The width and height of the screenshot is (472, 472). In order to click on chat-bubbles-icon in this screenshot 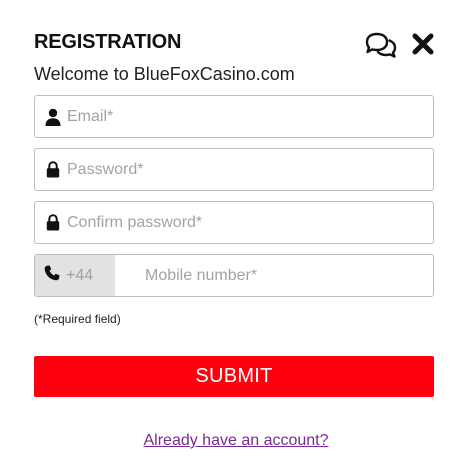, I will do `click(381, 45)`.